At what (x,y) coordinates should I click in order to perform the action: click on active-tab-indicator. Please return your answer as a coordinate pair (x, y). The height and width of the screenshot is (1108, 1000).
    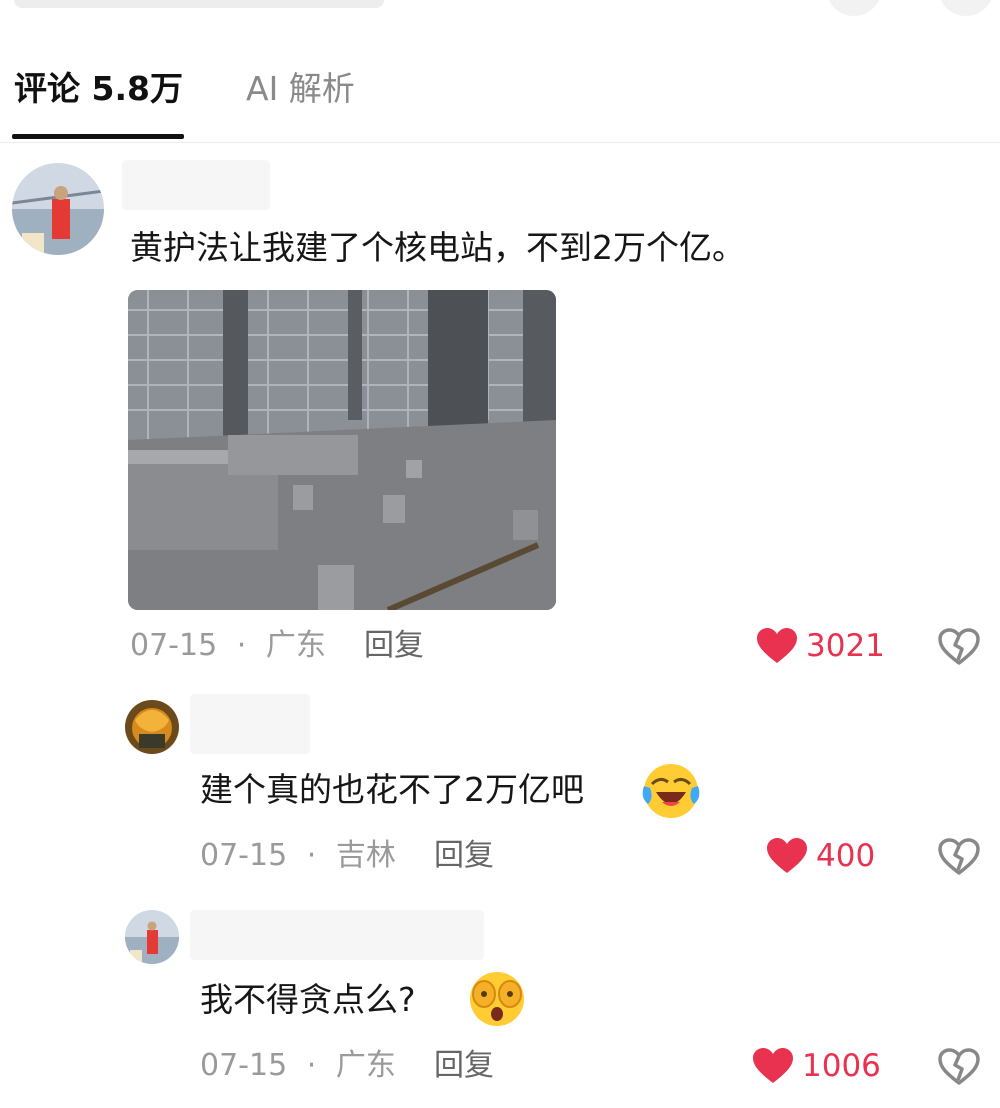
    Looking at the image, I should click on (98, 136).